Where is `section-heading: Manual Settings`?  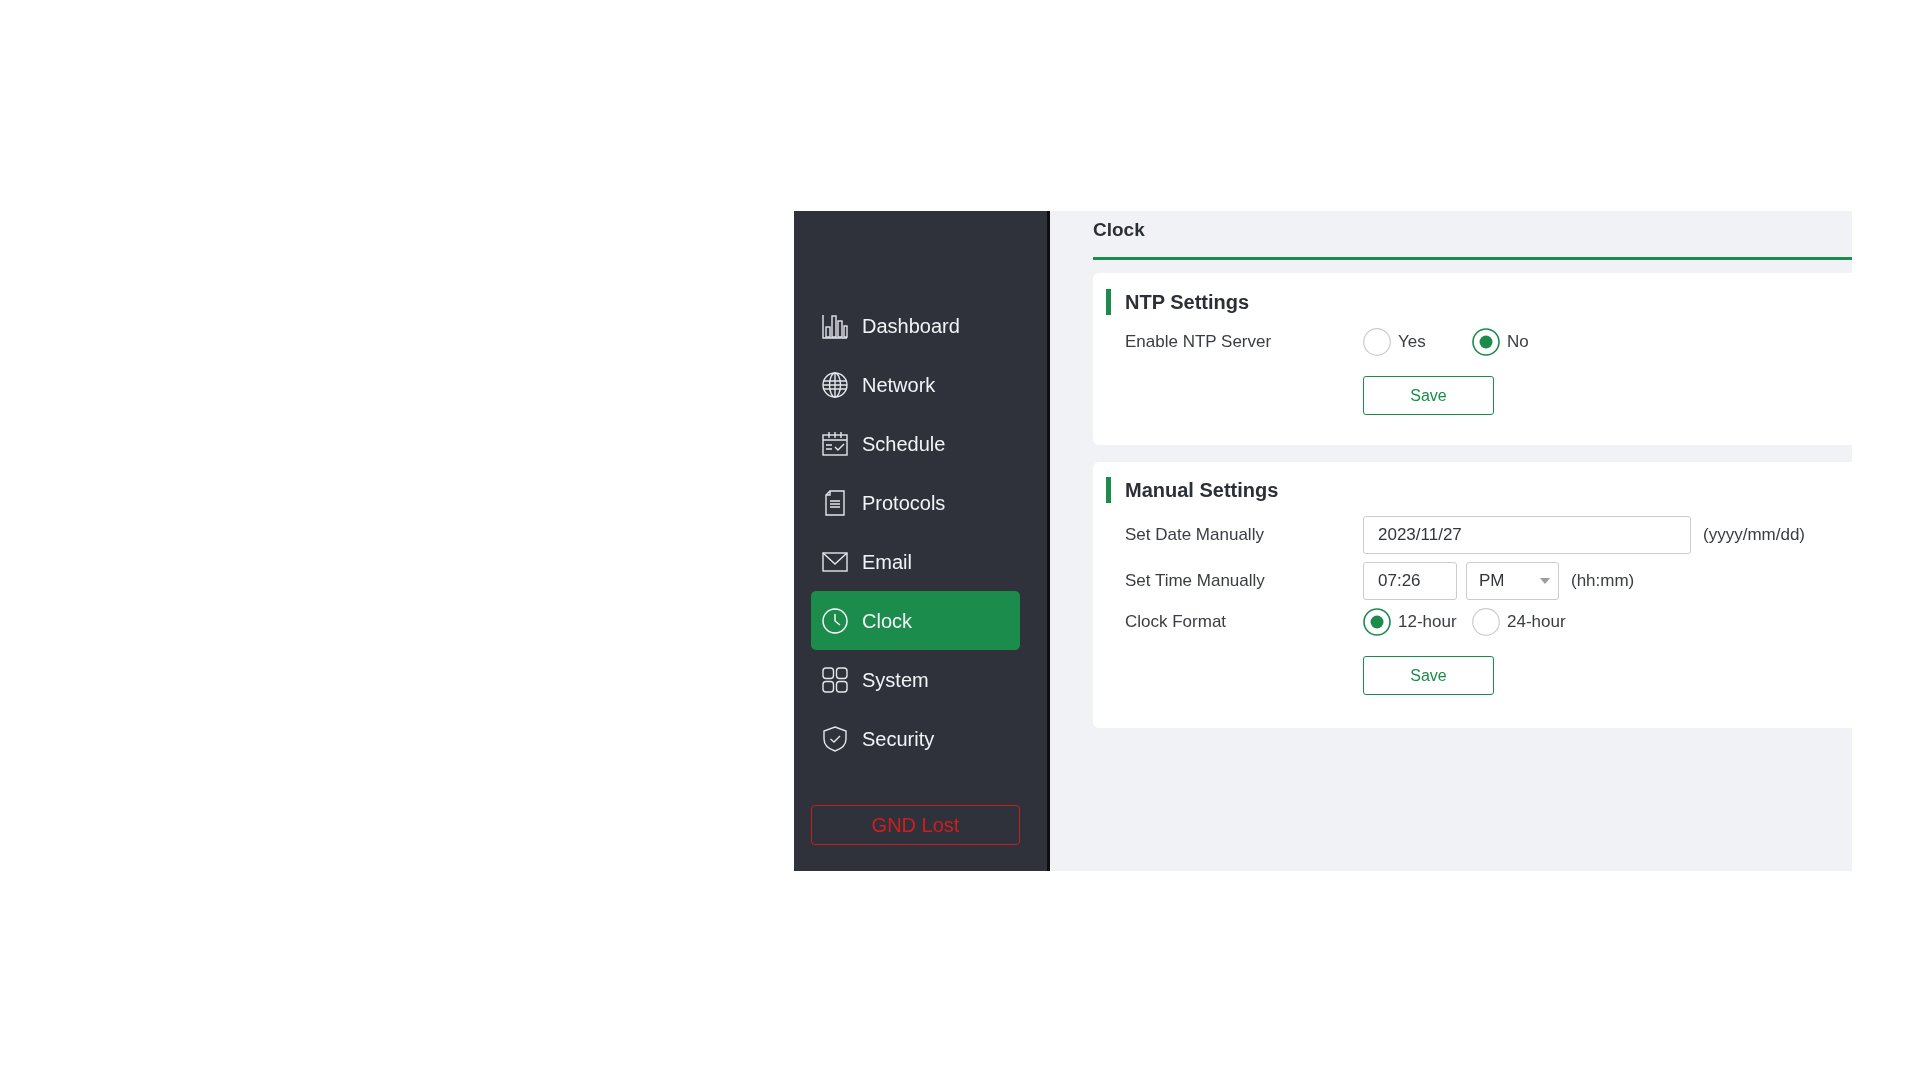 section-heading: Manual Settings is located at coordinates (1479, 490).